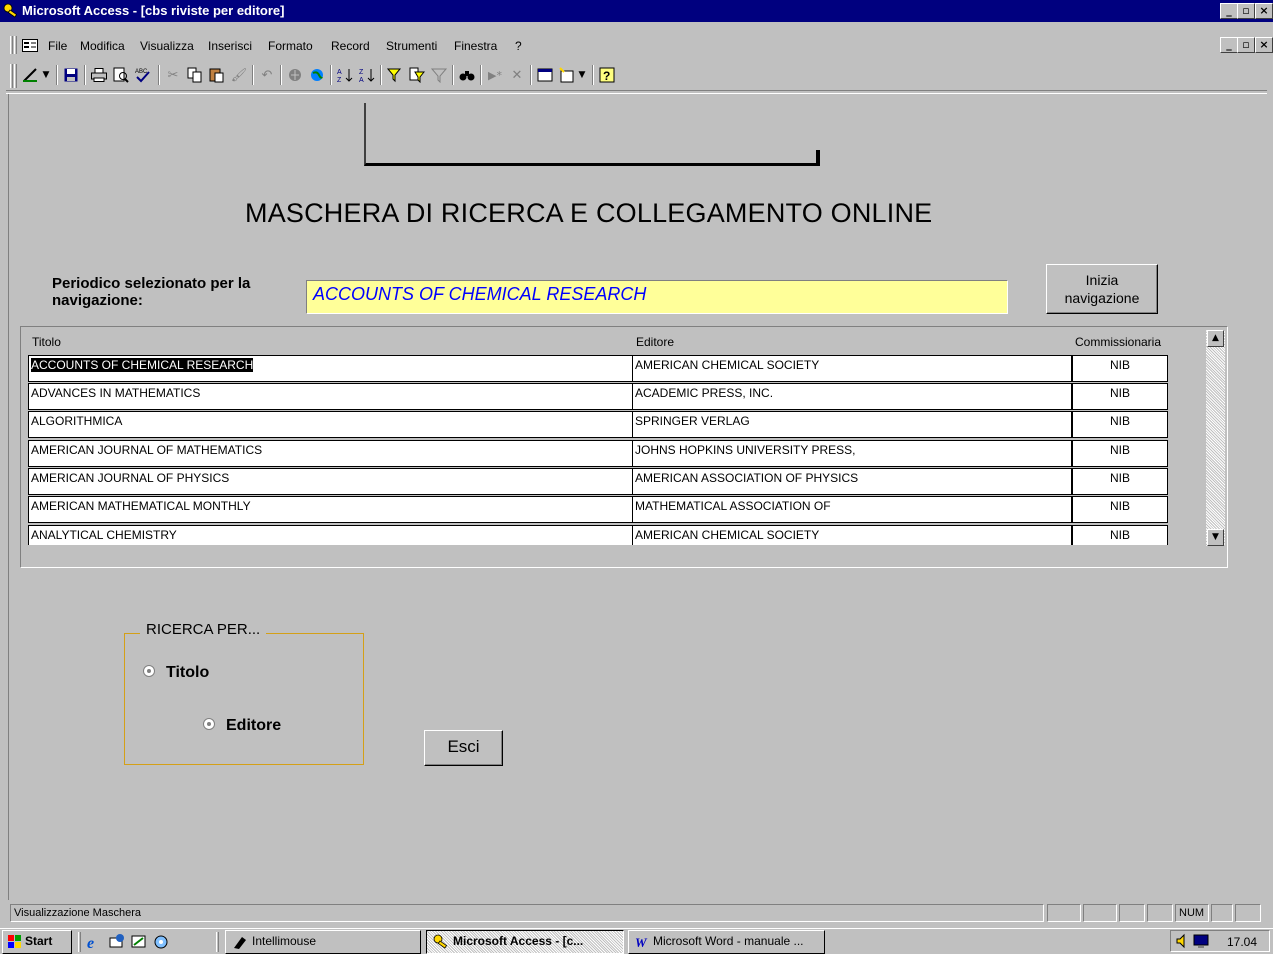 The image size is (1273, 954). Describe the element at coordinates (852, 424) in the screenshot. I see `cell-publisher: SPRINGER VERLAG` at that location.